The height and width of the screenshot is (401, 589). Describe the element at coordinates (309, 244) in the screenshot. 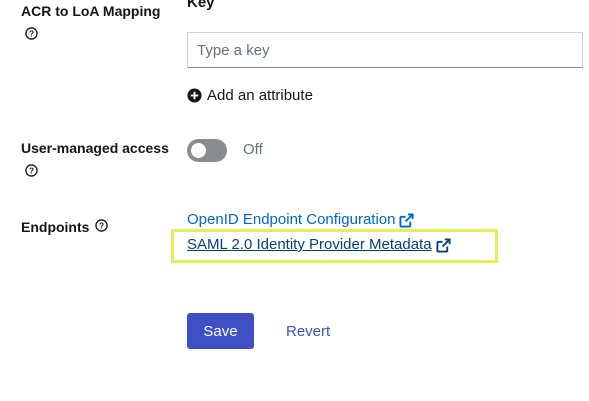

I see `saml-metadata-link-label: SAML 2.0 Identity Provider Metadata` at that location.